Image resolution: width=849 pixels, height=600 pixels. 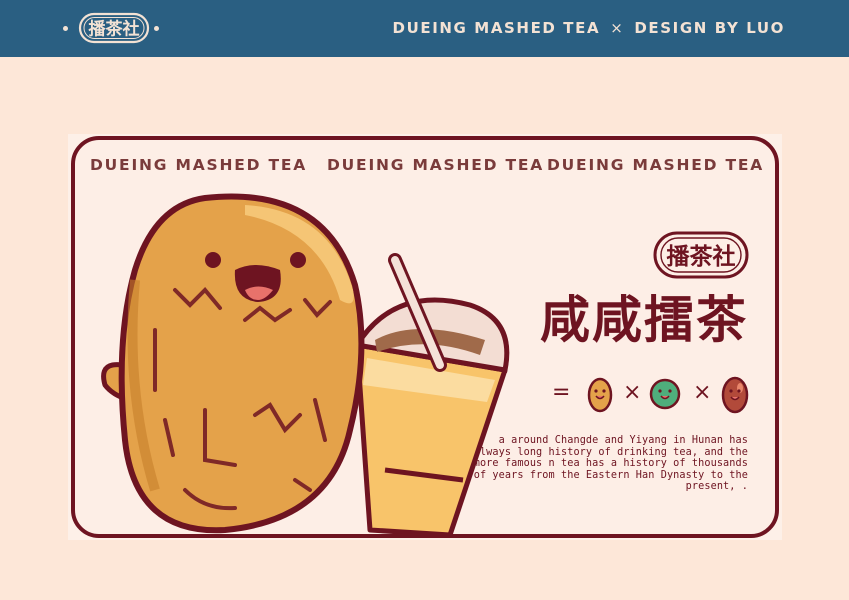 I want to click on brand-seal: 播茶社, so click(x=701, y=255).